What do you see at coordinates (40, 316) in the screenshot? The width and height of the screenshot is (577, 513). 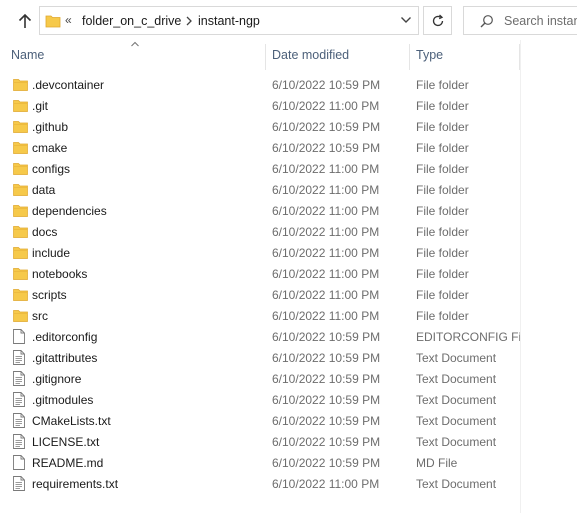 I see `file-name: src` at bounding box center [40, 316].